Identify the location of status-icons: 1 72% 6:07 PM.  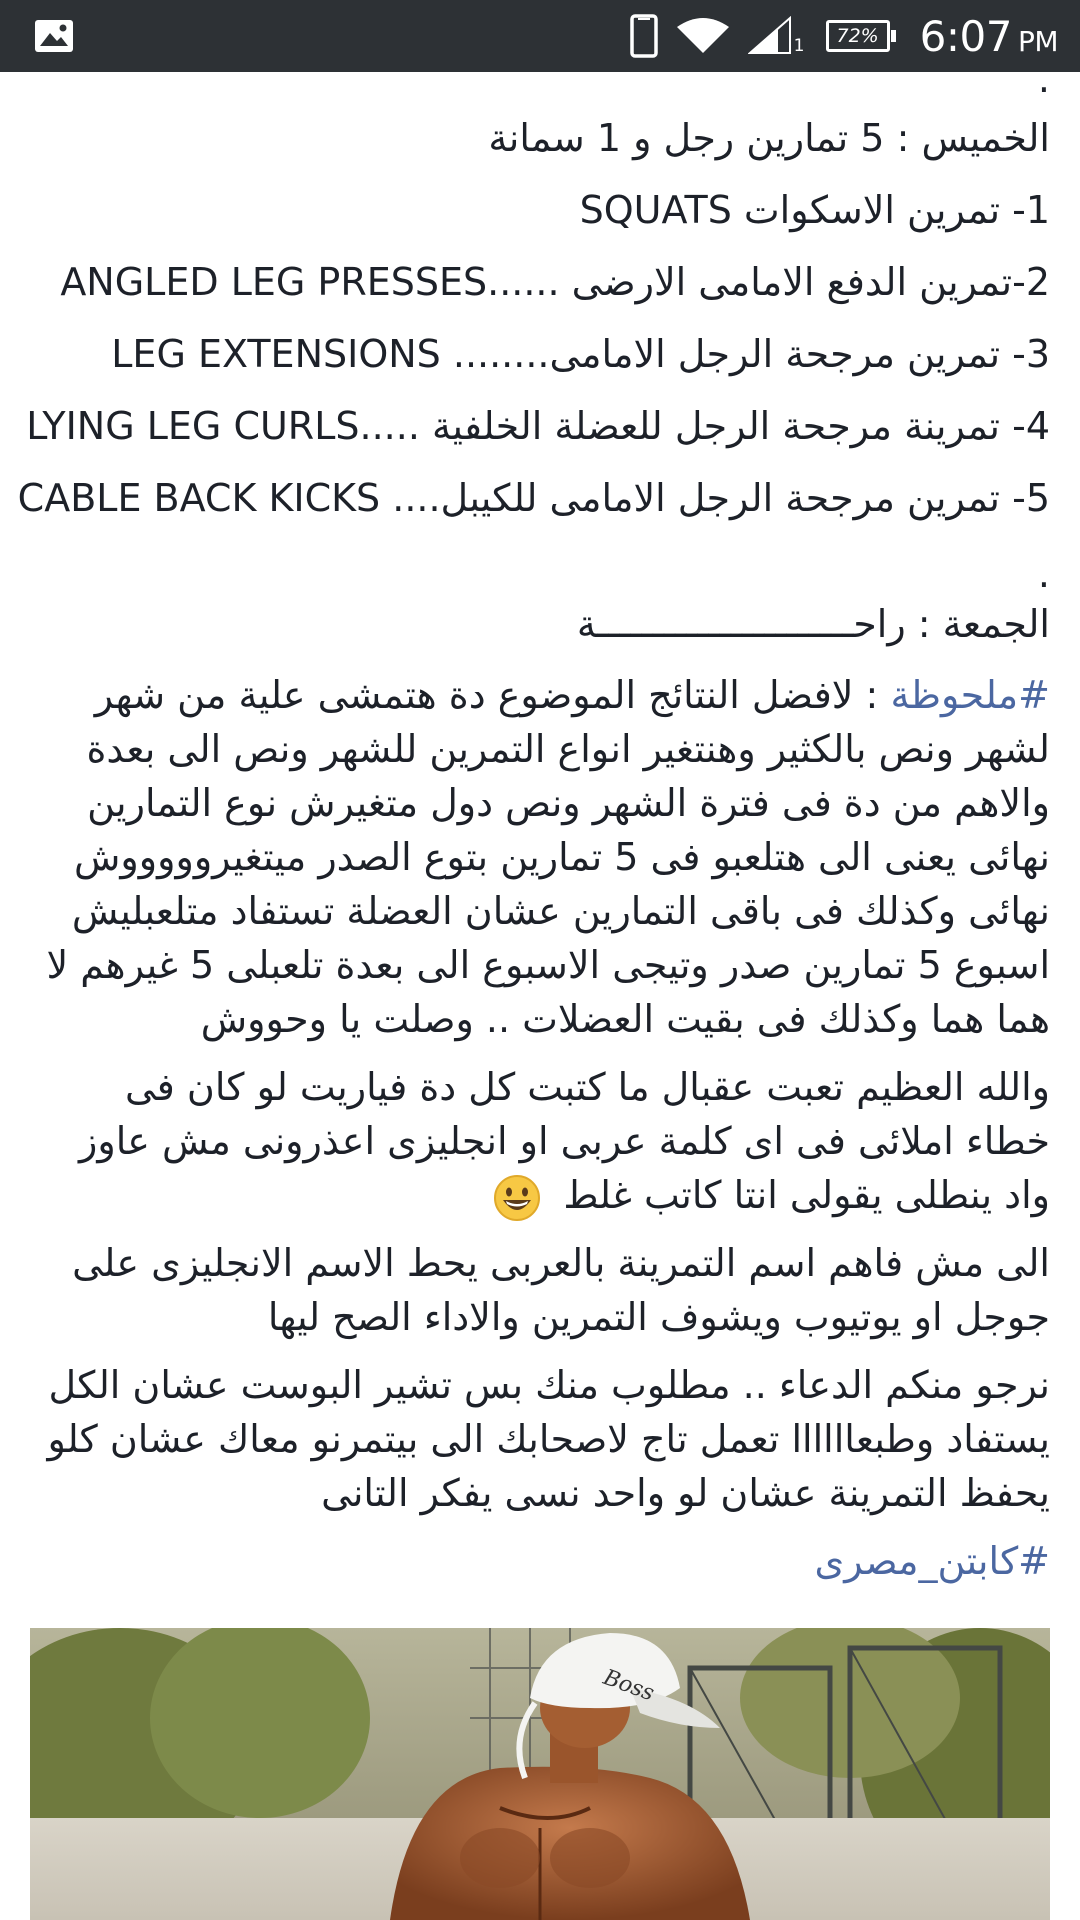
(844, 36).